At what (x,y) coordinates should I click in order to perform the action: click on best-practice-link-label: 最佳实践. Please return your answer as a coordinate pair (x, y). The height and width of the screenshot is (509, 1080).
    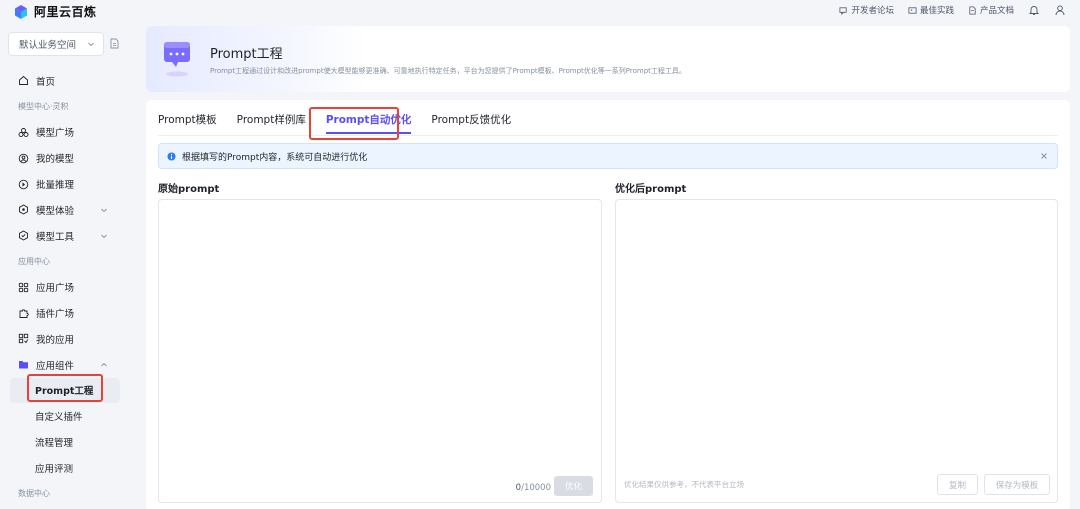
    Looking at the image, I should click on (936, 11).